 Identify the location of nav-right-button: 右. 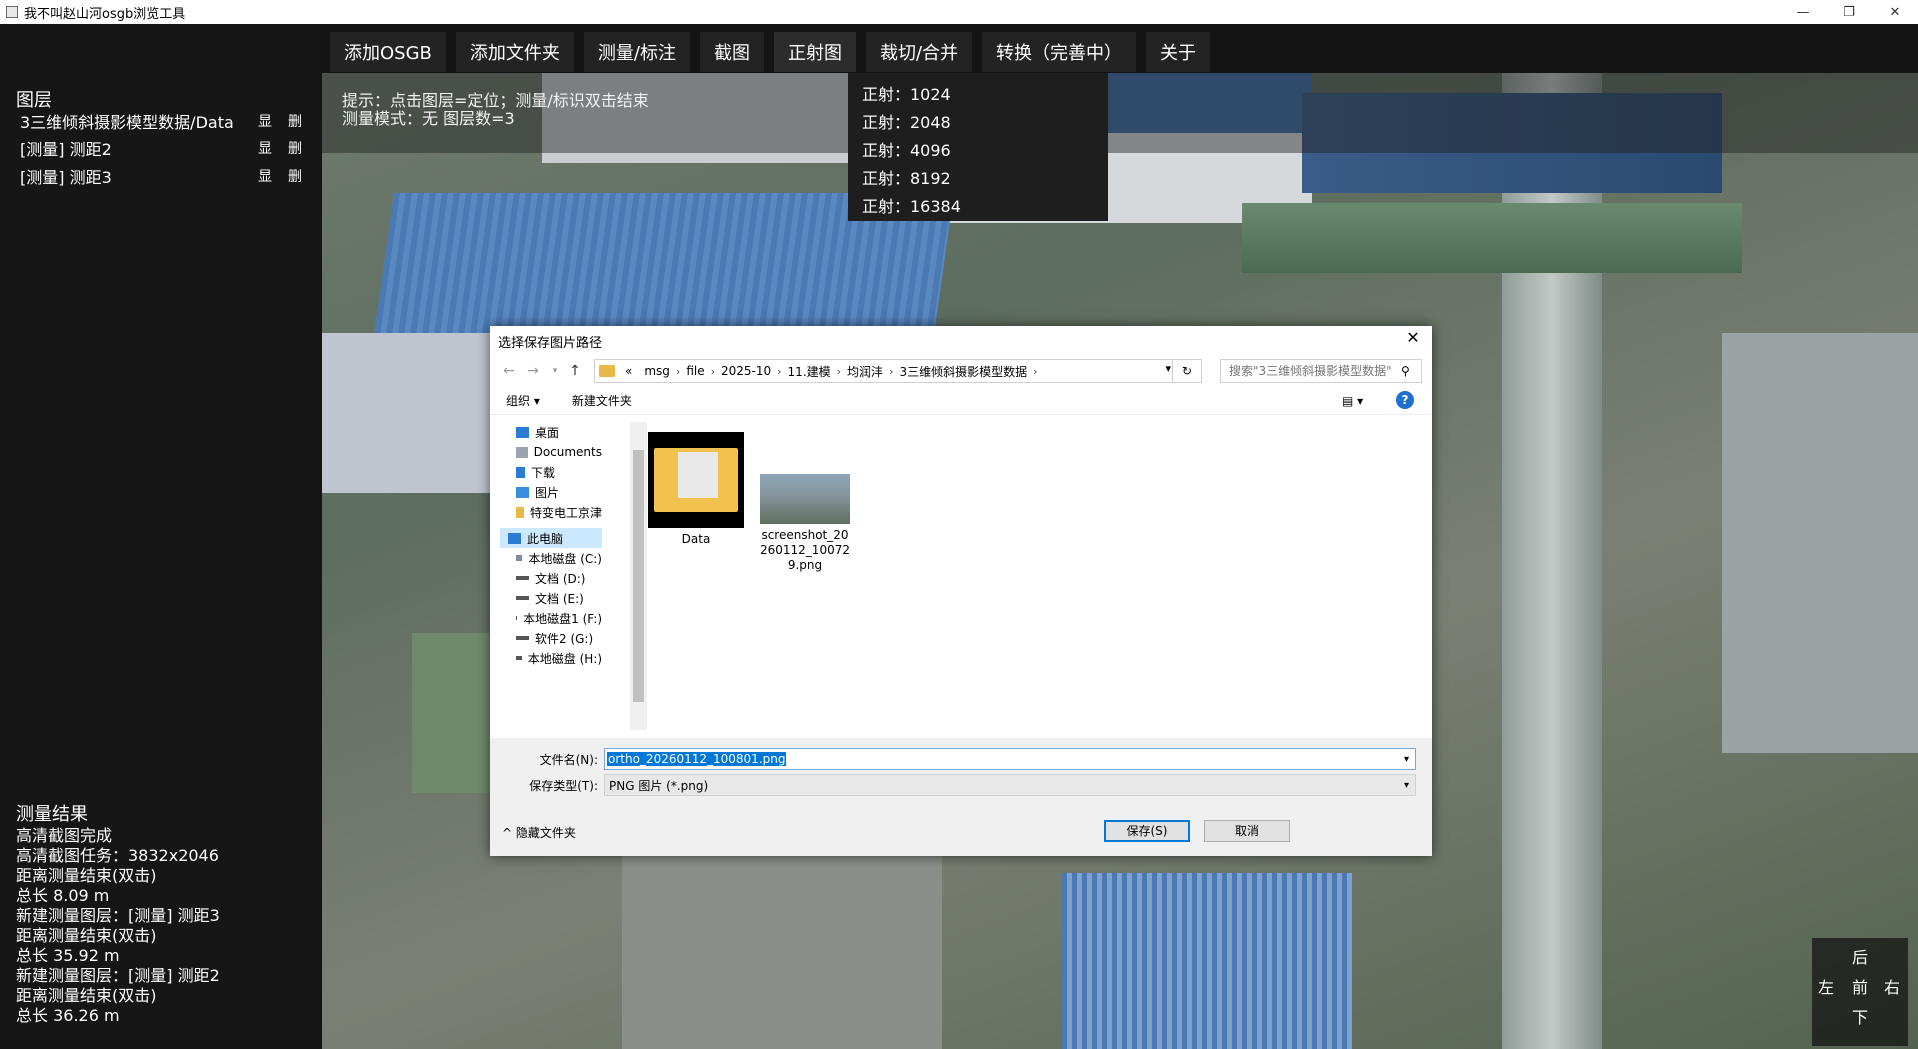
(1892, 986).